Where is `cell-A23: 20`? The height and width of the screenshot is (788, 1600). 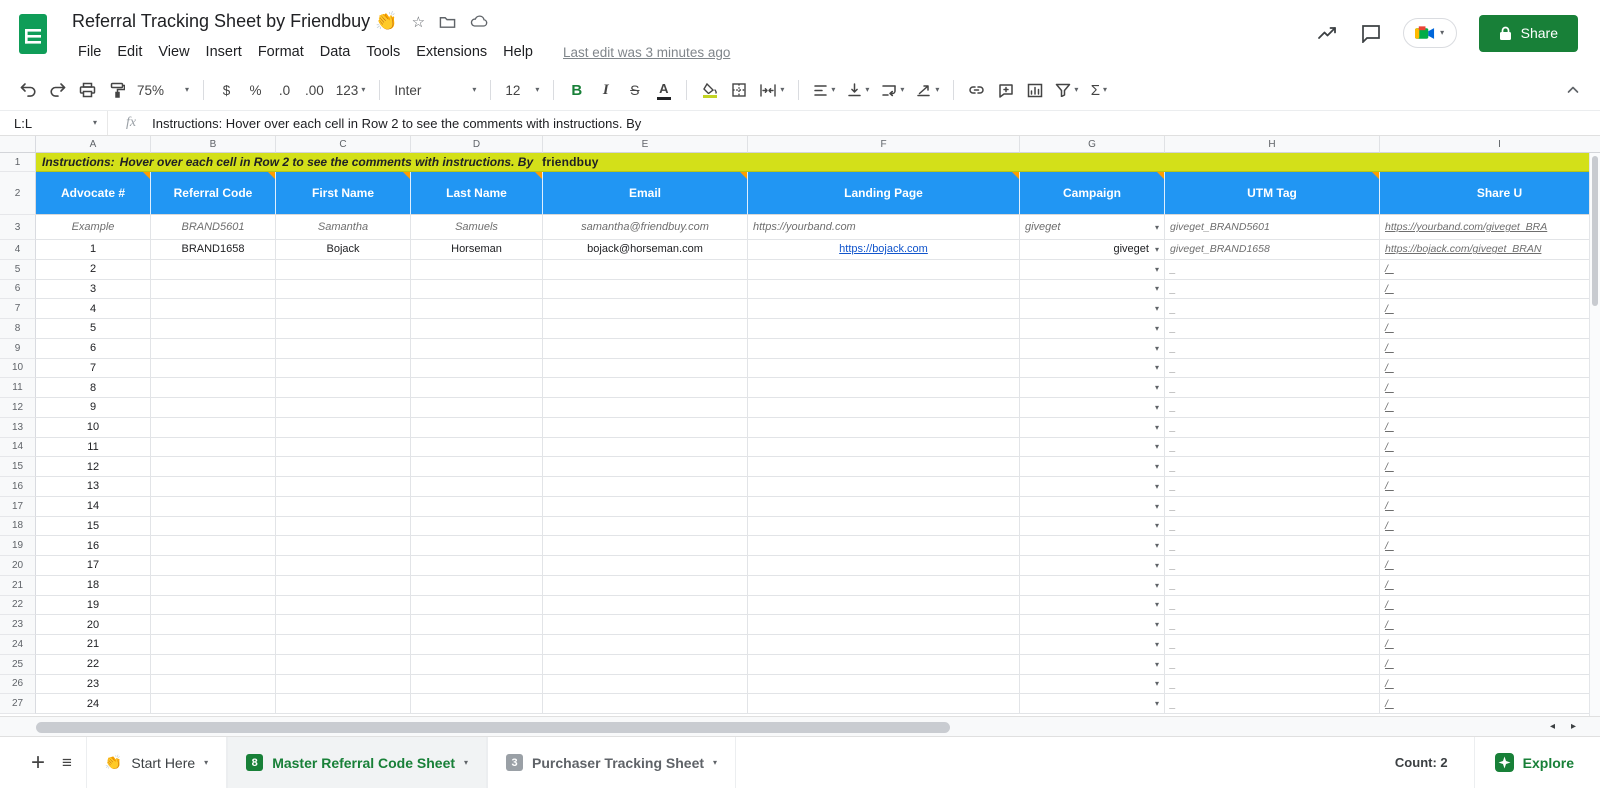 cell-A23: 20 is located at coordinates (93, 625).